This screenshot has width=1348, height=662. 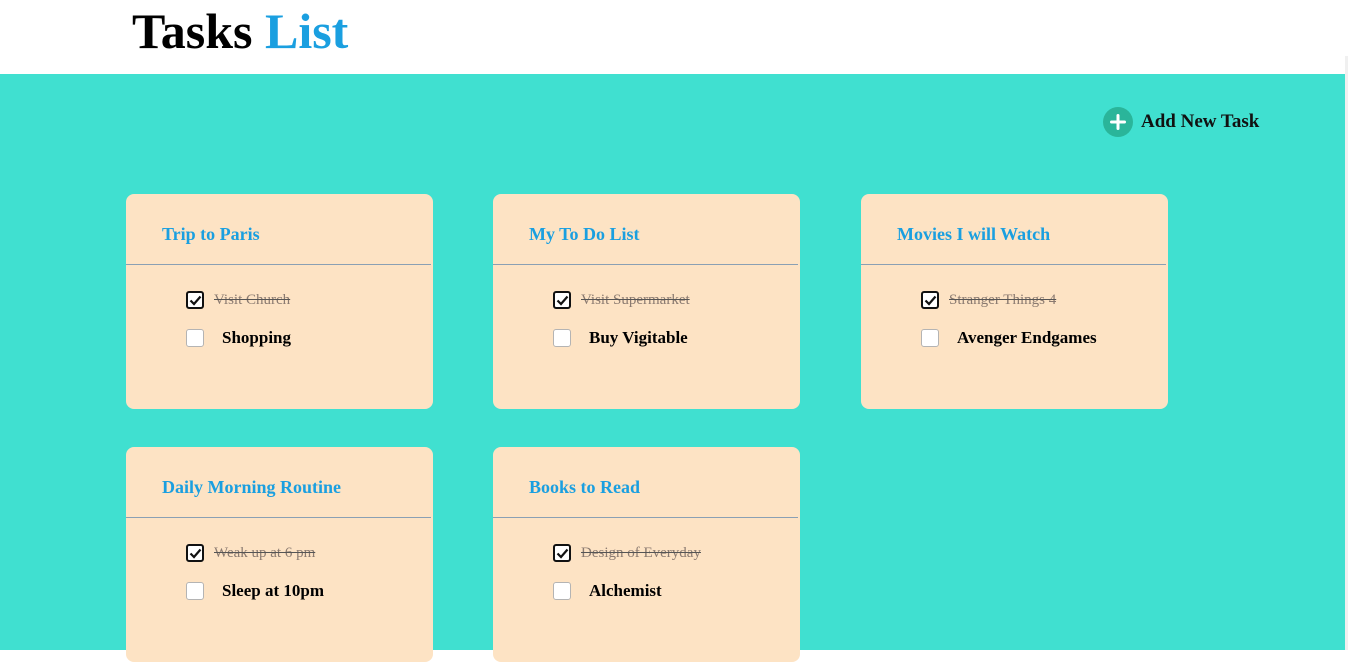 I want to click on task-label: Alchemist, so click(x=625, y=590).